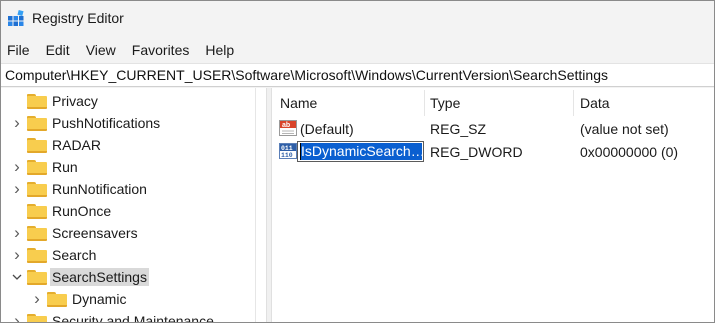  Describe the element at coordinates (327, 129) in the screenshot. I see `value-name: (Default)` at that location.